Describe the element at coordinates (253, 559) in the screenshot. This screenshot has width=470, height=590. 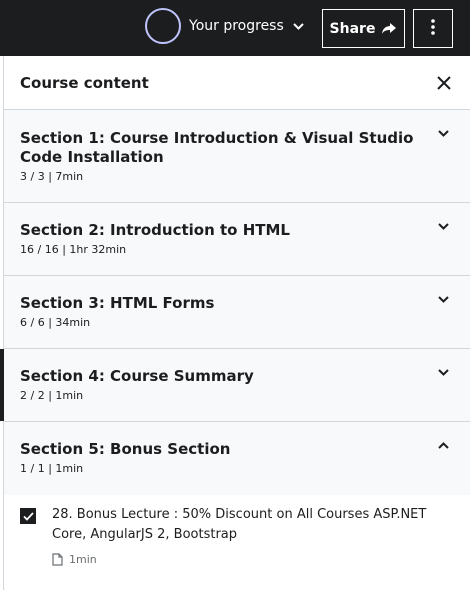
I see `lecture-meta: 1min` at that location.